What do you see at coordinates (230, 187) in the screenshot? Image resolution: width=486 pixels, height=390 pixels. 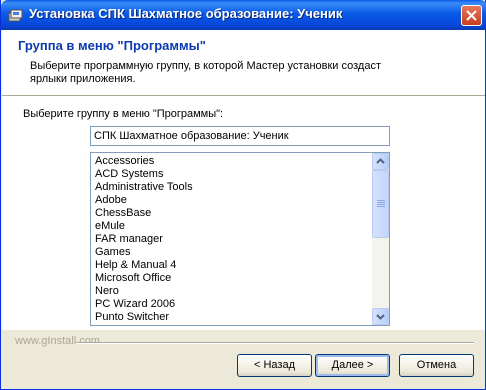 I see `list-item: Administrative Tools` at bounding box center [230, 187].